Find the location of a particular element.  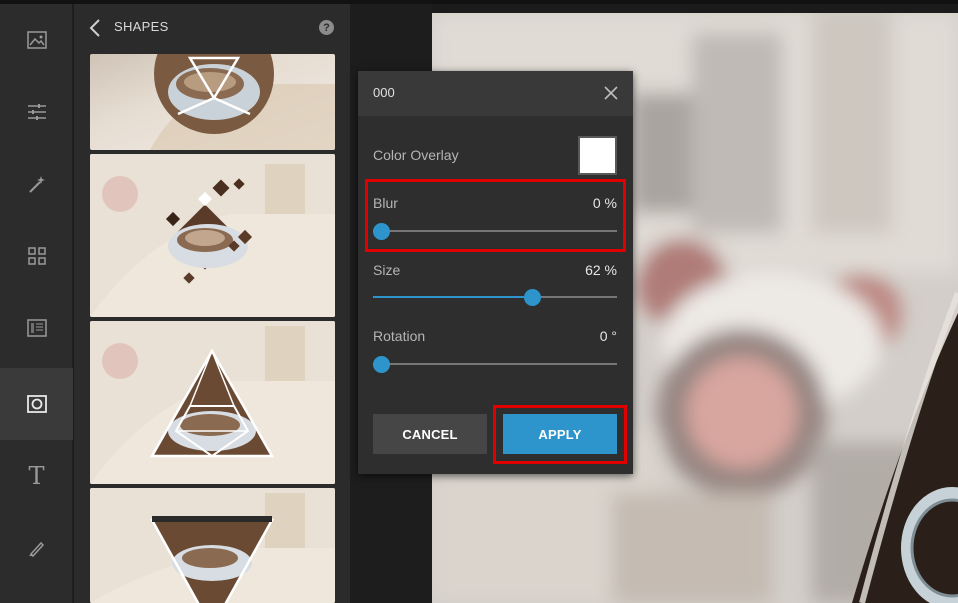

shape-thumbnail-triangle-gem is located at coordinates (212, 402).